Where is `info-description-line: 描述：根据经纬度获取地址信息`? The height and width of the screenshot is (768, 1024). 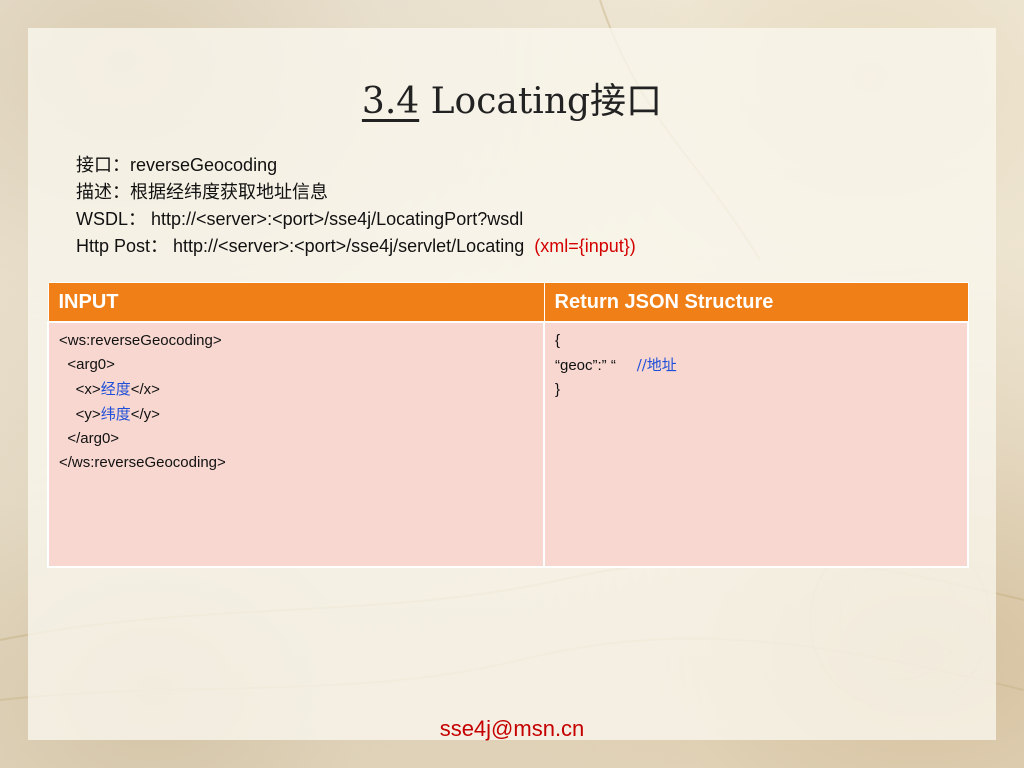 info-description-line: 描述：根据经纬度获取地址信息 is located at coordinates (202, 192).